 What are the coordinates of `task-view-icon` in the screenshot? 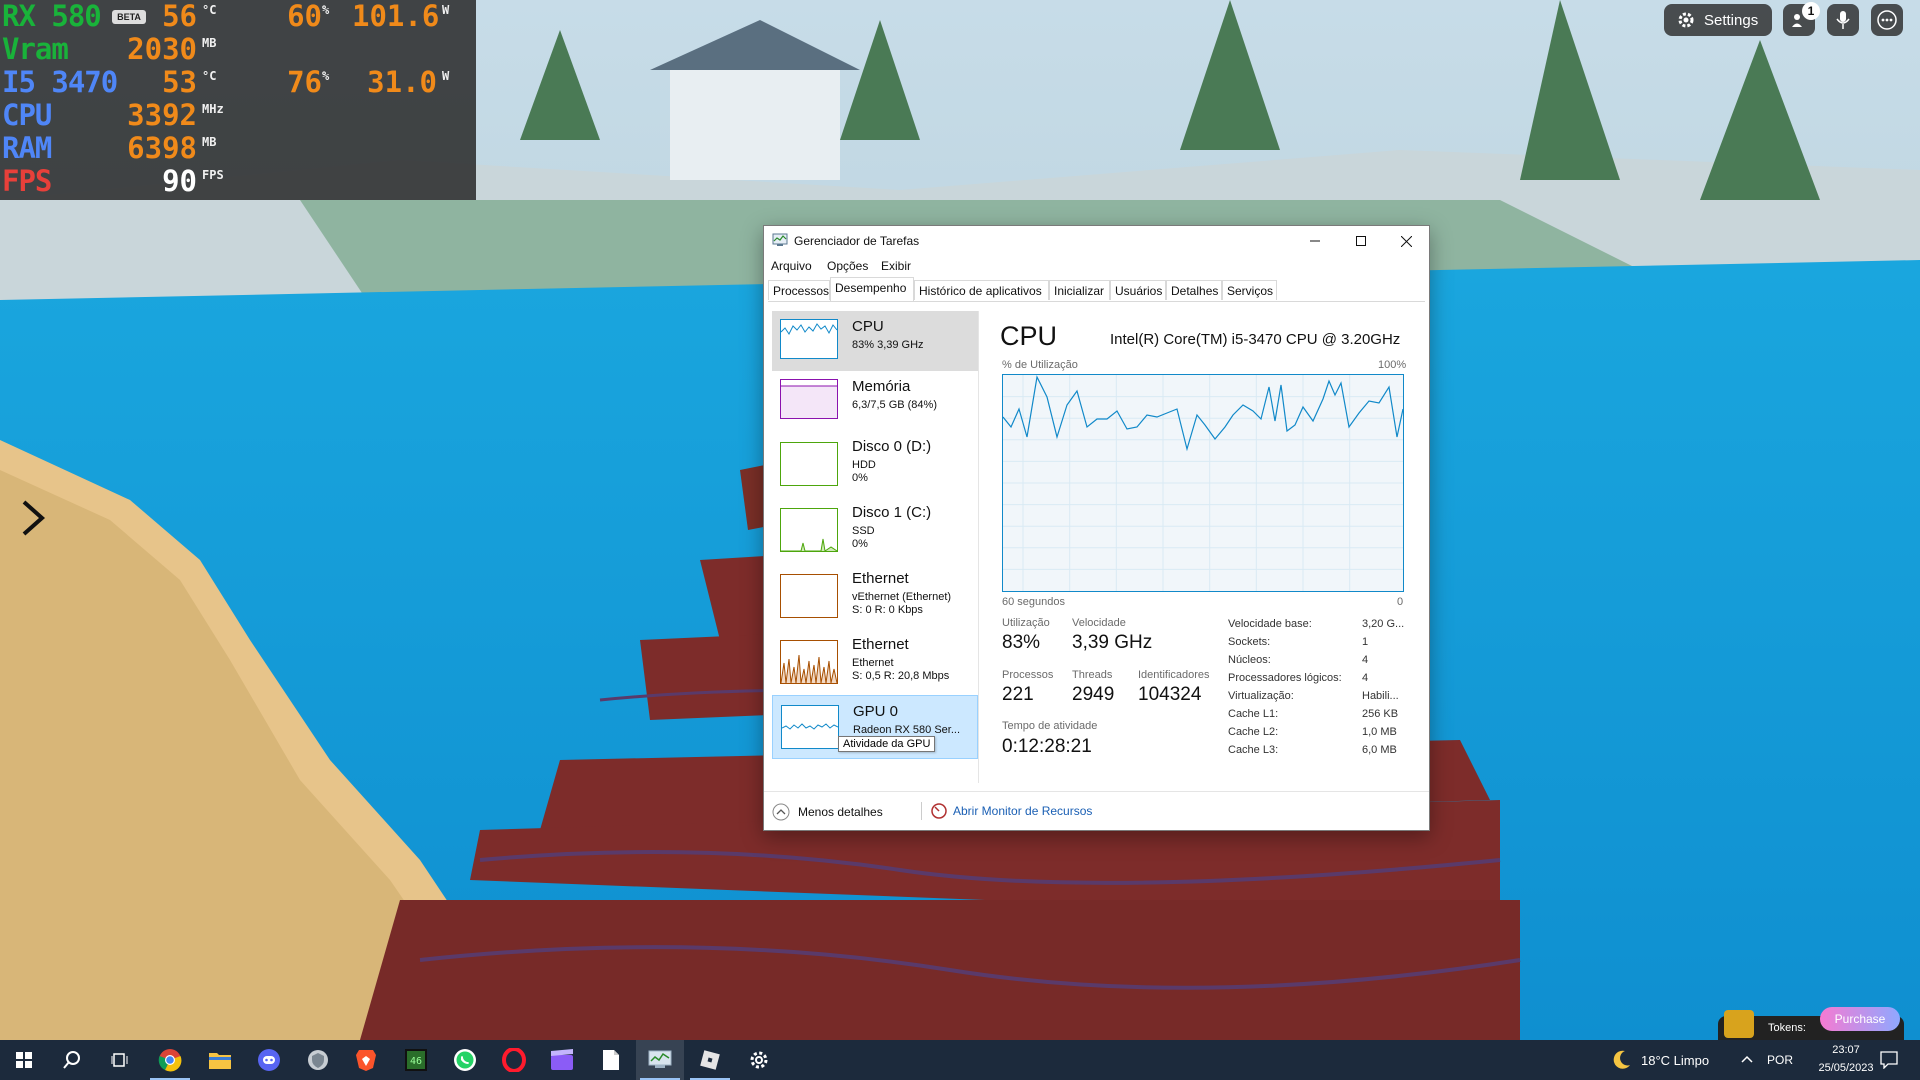 It's located at (119, 1060).